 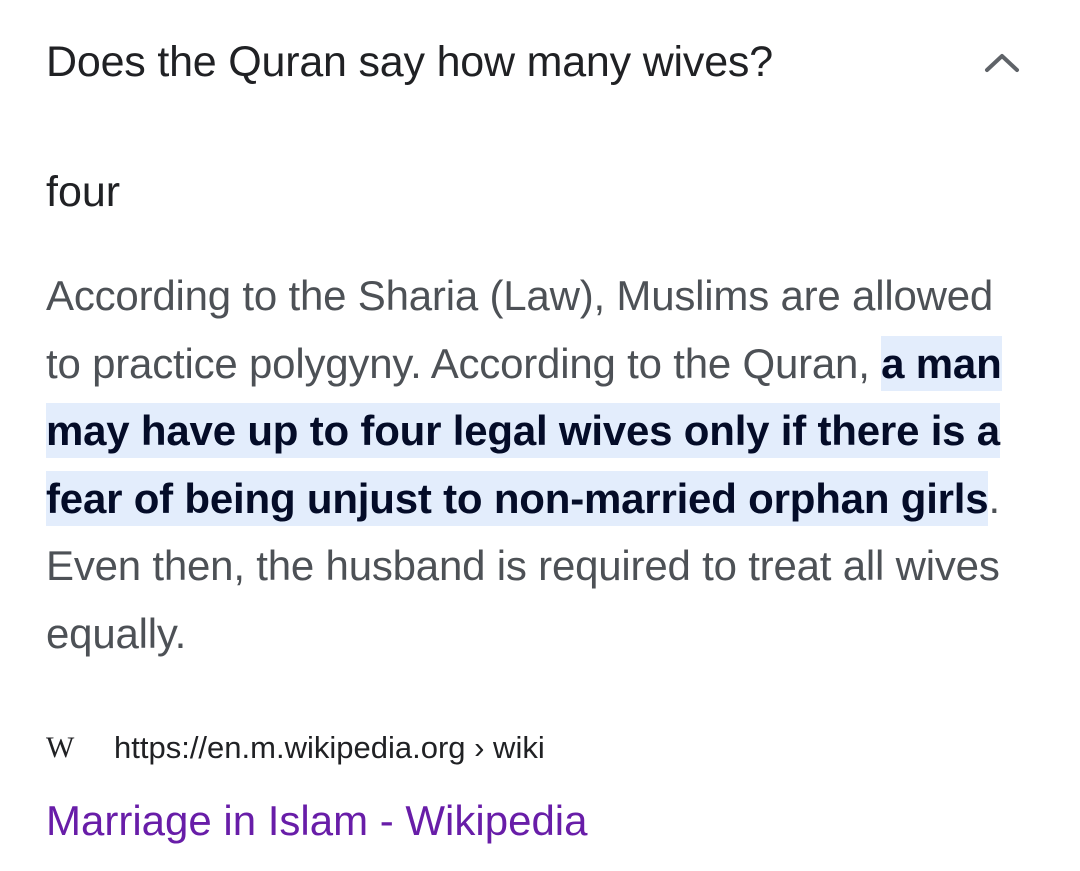 What do you see at coordinates (1002, 62) in the screenshot?
I see `chevron-up-icon` at bounding box center [1002, 62].